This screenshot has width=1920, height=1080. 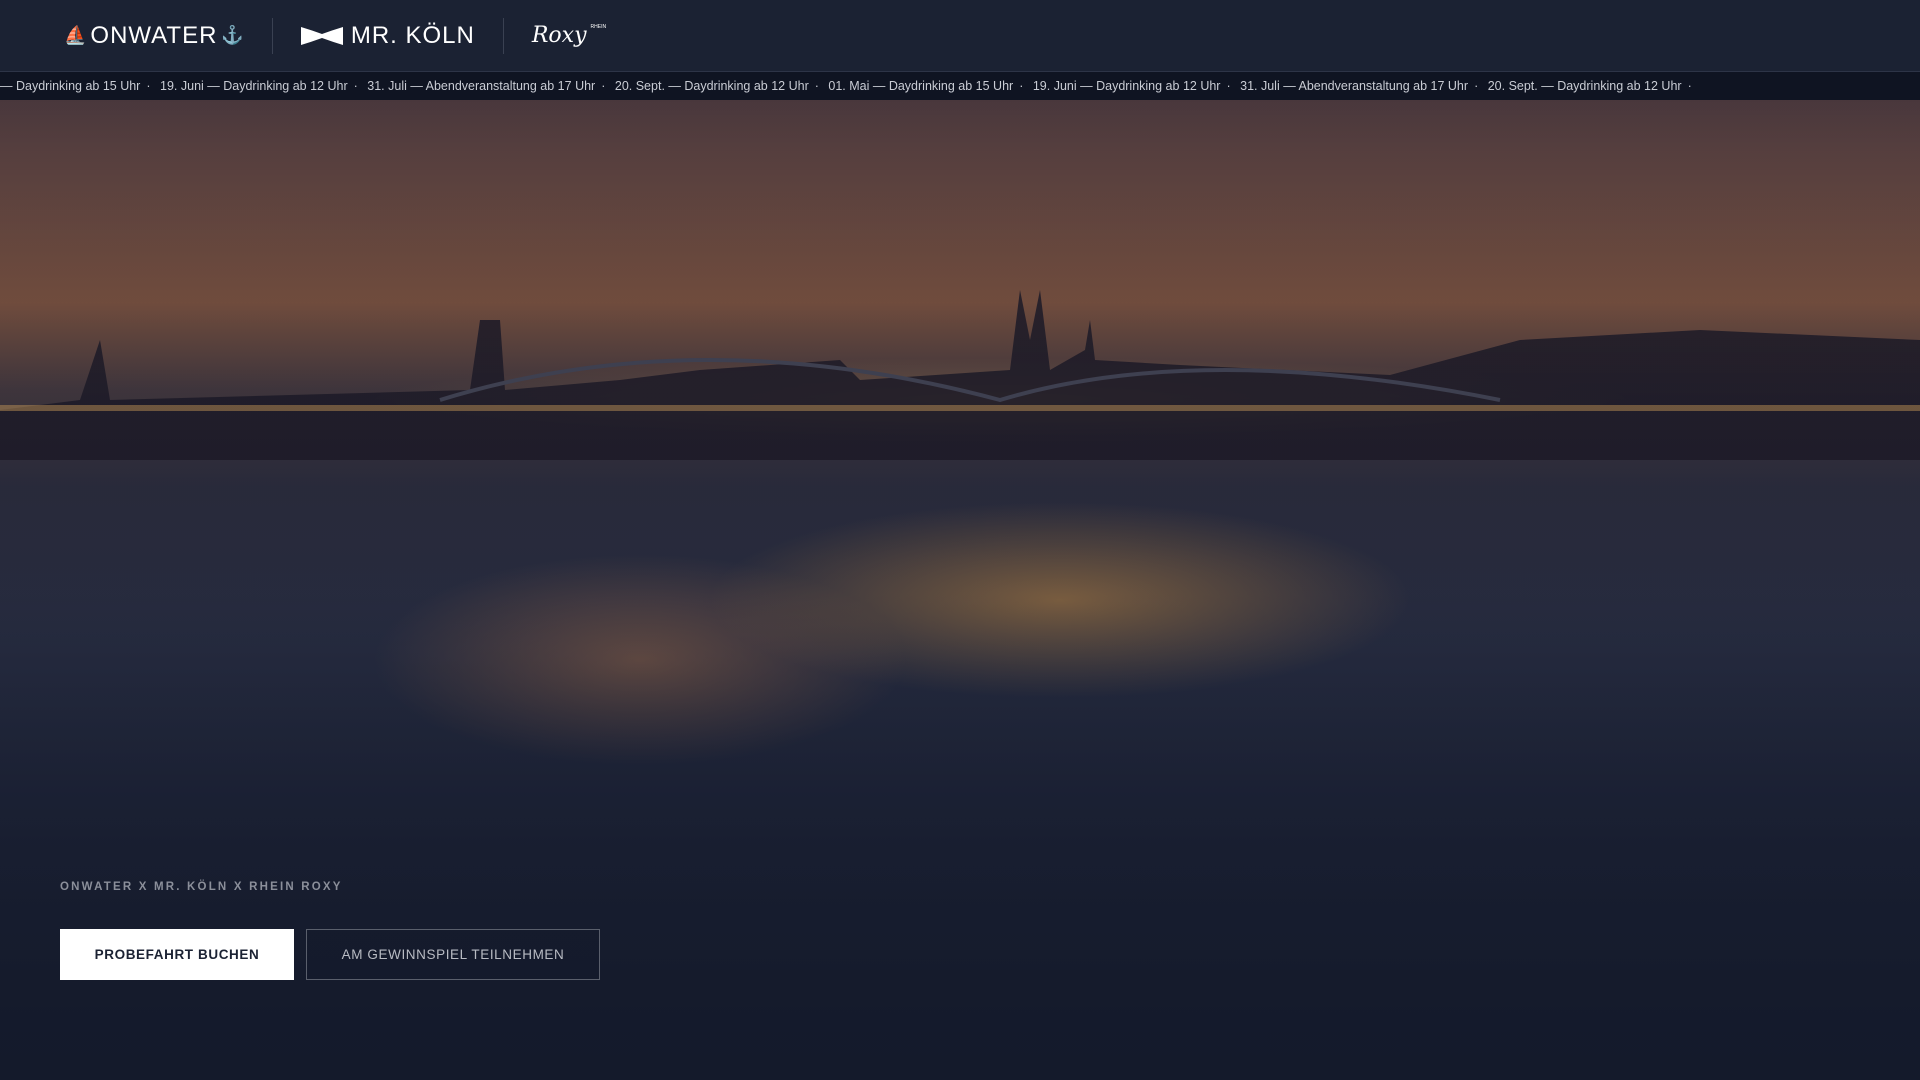 I want to click on book-test-ride-button: PROBEFAHRT BUCHEN, so click(x=177, y=954).